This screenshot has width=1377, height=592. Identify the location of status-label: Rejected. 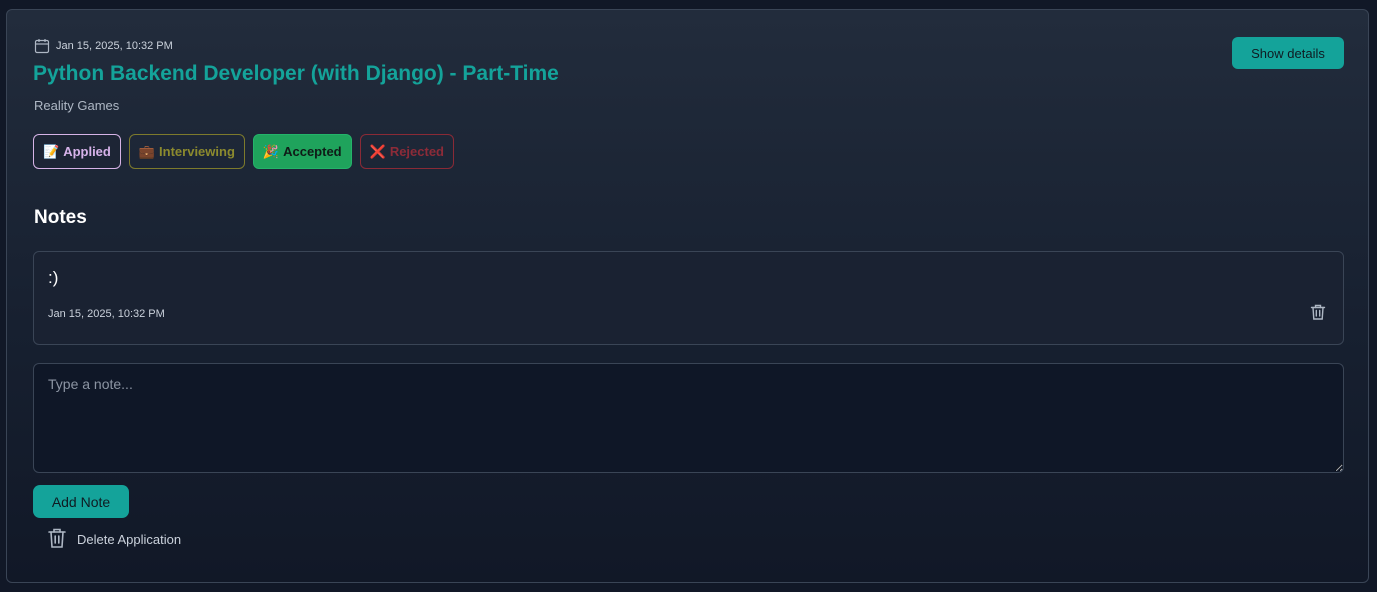
(417, 151).